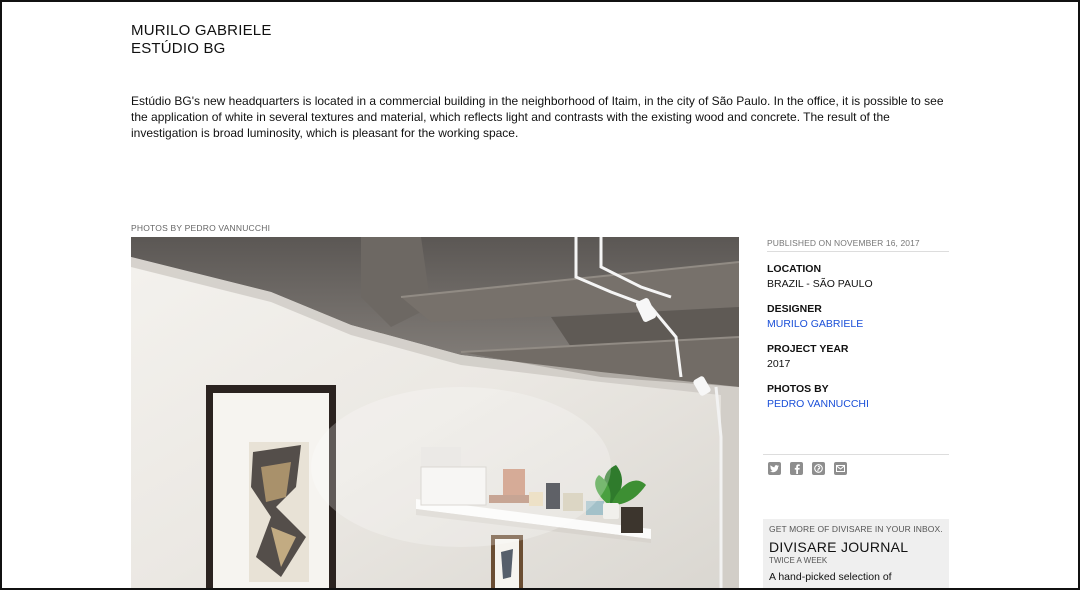 This screenshot has height=590, width=1080. I want to click on meta-photos: PHOTOS BY PEDRO VANNUCCHI, so click(858, 397).